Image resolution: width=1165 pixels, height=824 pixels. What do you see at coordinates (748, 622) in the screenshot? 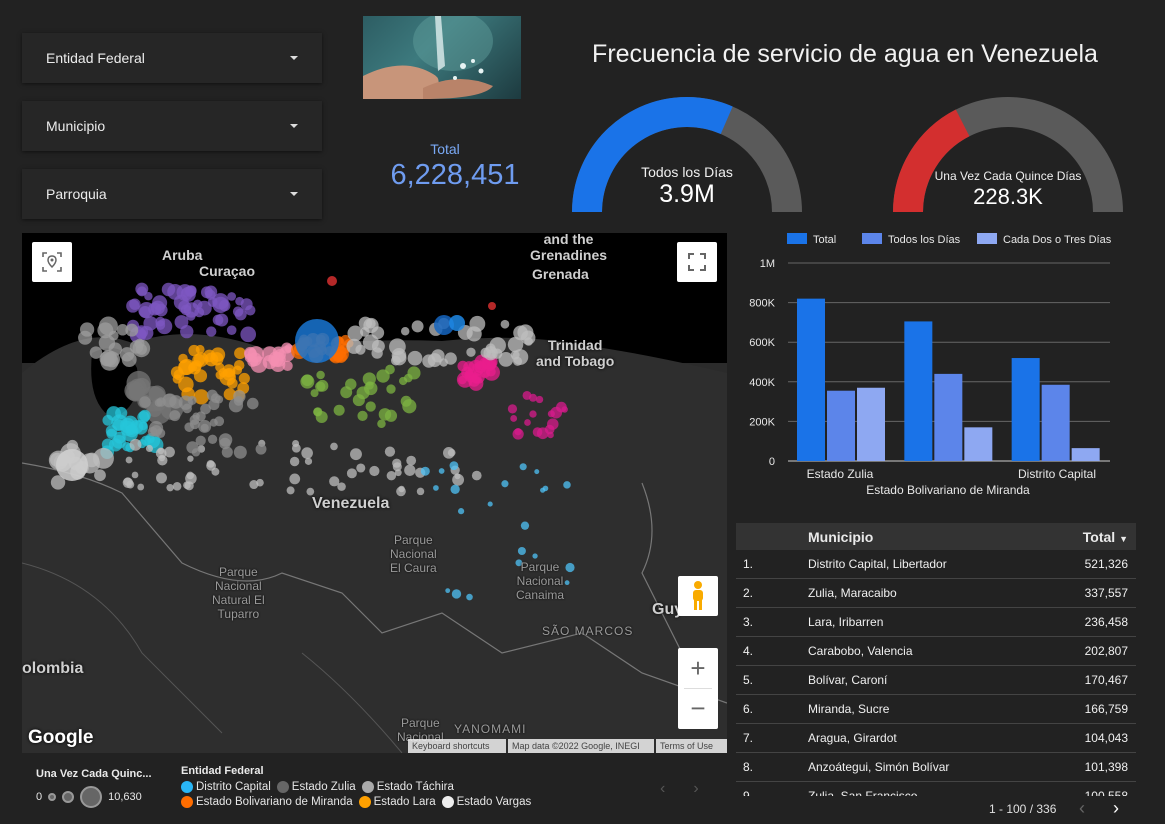
I see `row-index: 3.` at bounding box center [748, 622].